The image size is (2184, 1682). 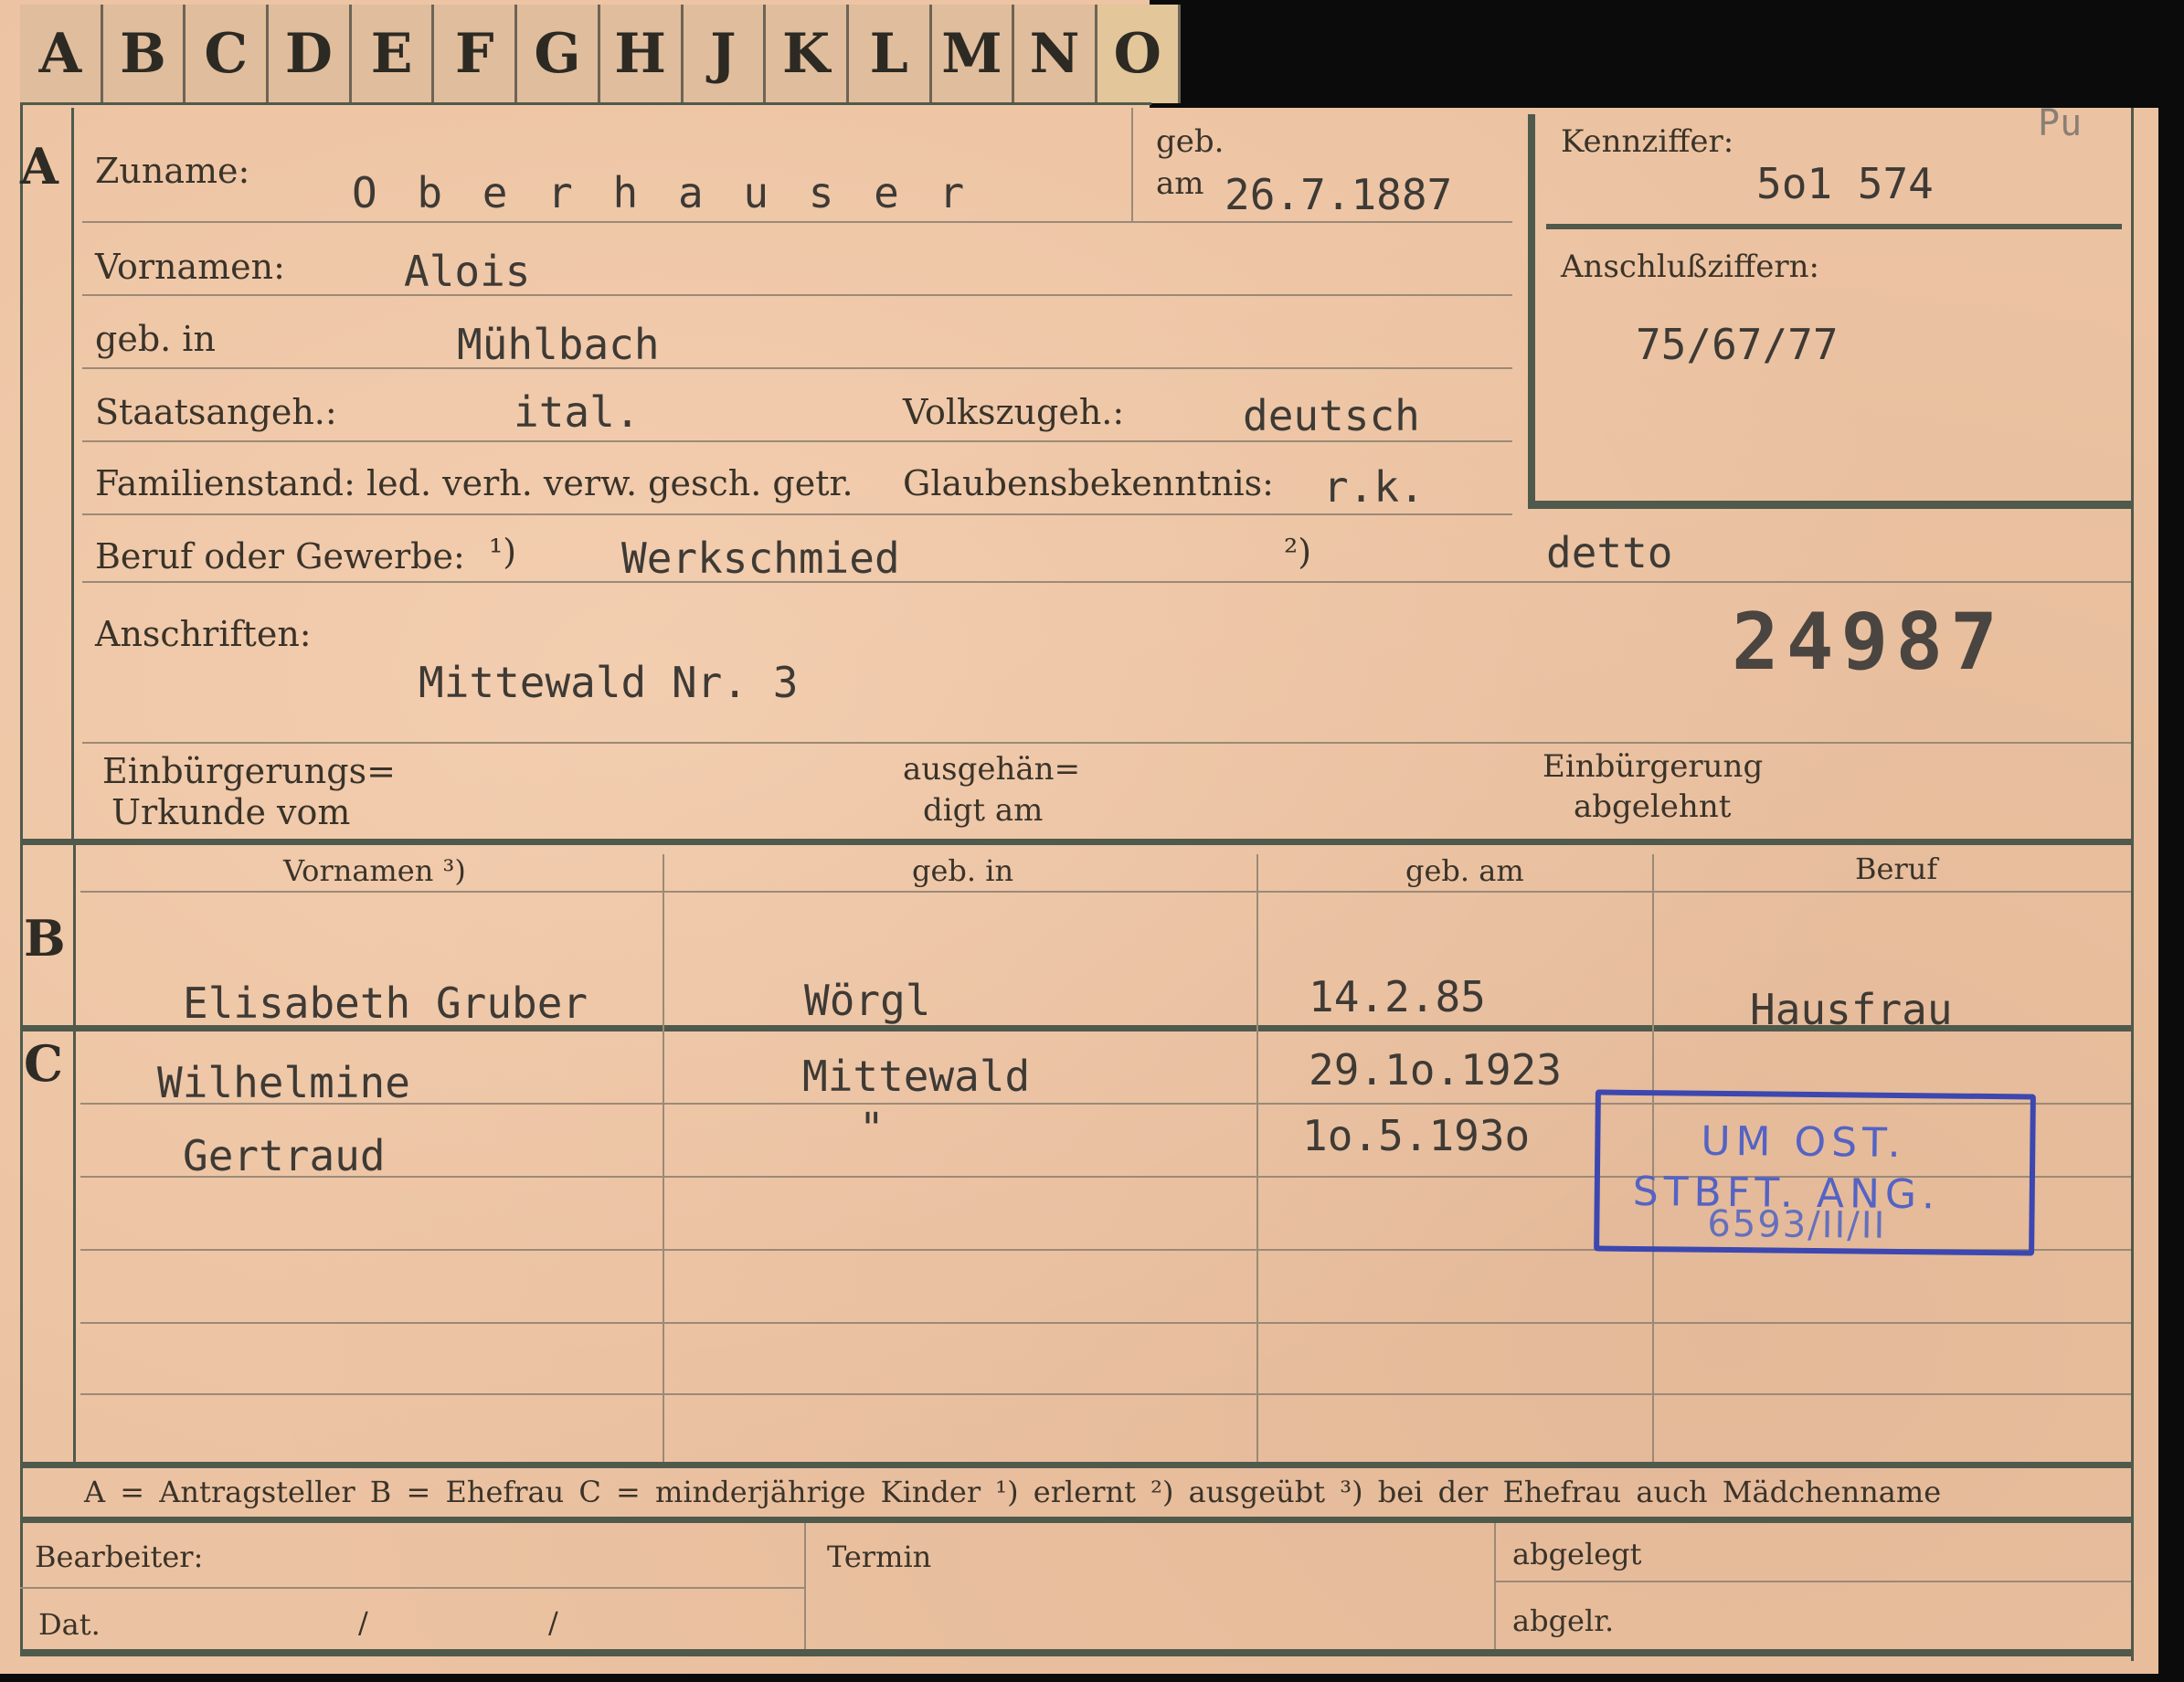 I want to click on rule-geb-divider, so click(x=1132, y=164).